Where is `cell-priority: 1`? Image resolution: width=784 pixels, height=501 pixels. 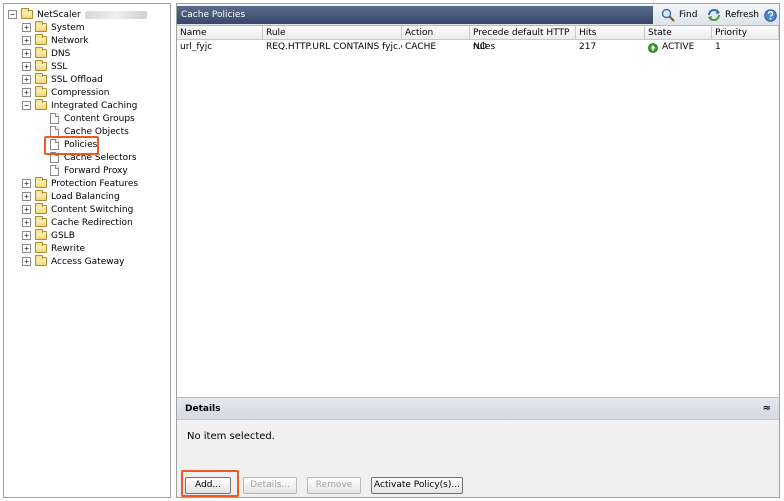
cell-priority: 1 is located at coordinates (718, 47).